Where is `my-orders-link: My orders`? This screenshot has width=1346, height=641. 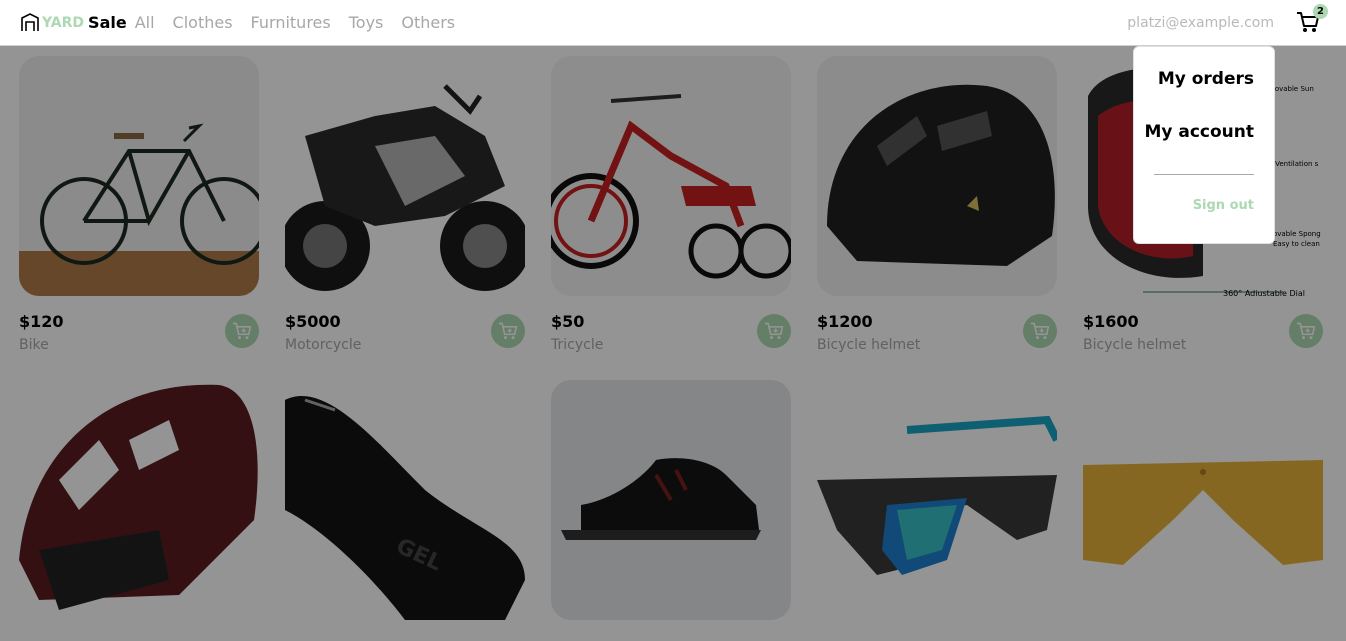 my-orders-link: My orders is located at coordinates (1206, 79).